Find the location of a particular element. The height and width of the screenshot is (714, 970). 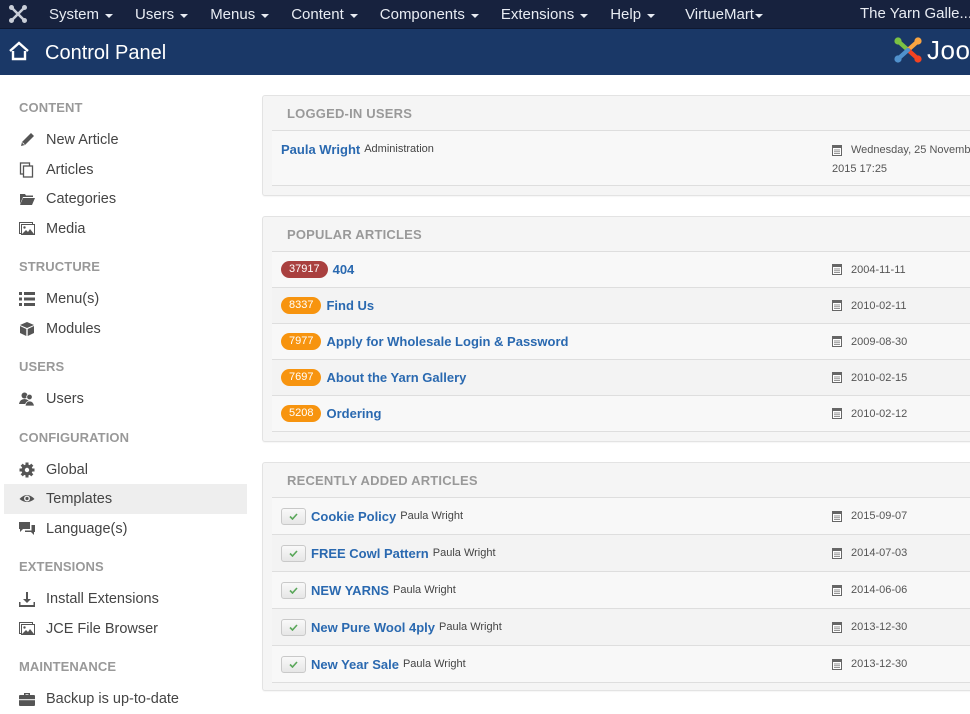

panel-title: POPULAR ARTICLES is located at coordinates (354, 234).